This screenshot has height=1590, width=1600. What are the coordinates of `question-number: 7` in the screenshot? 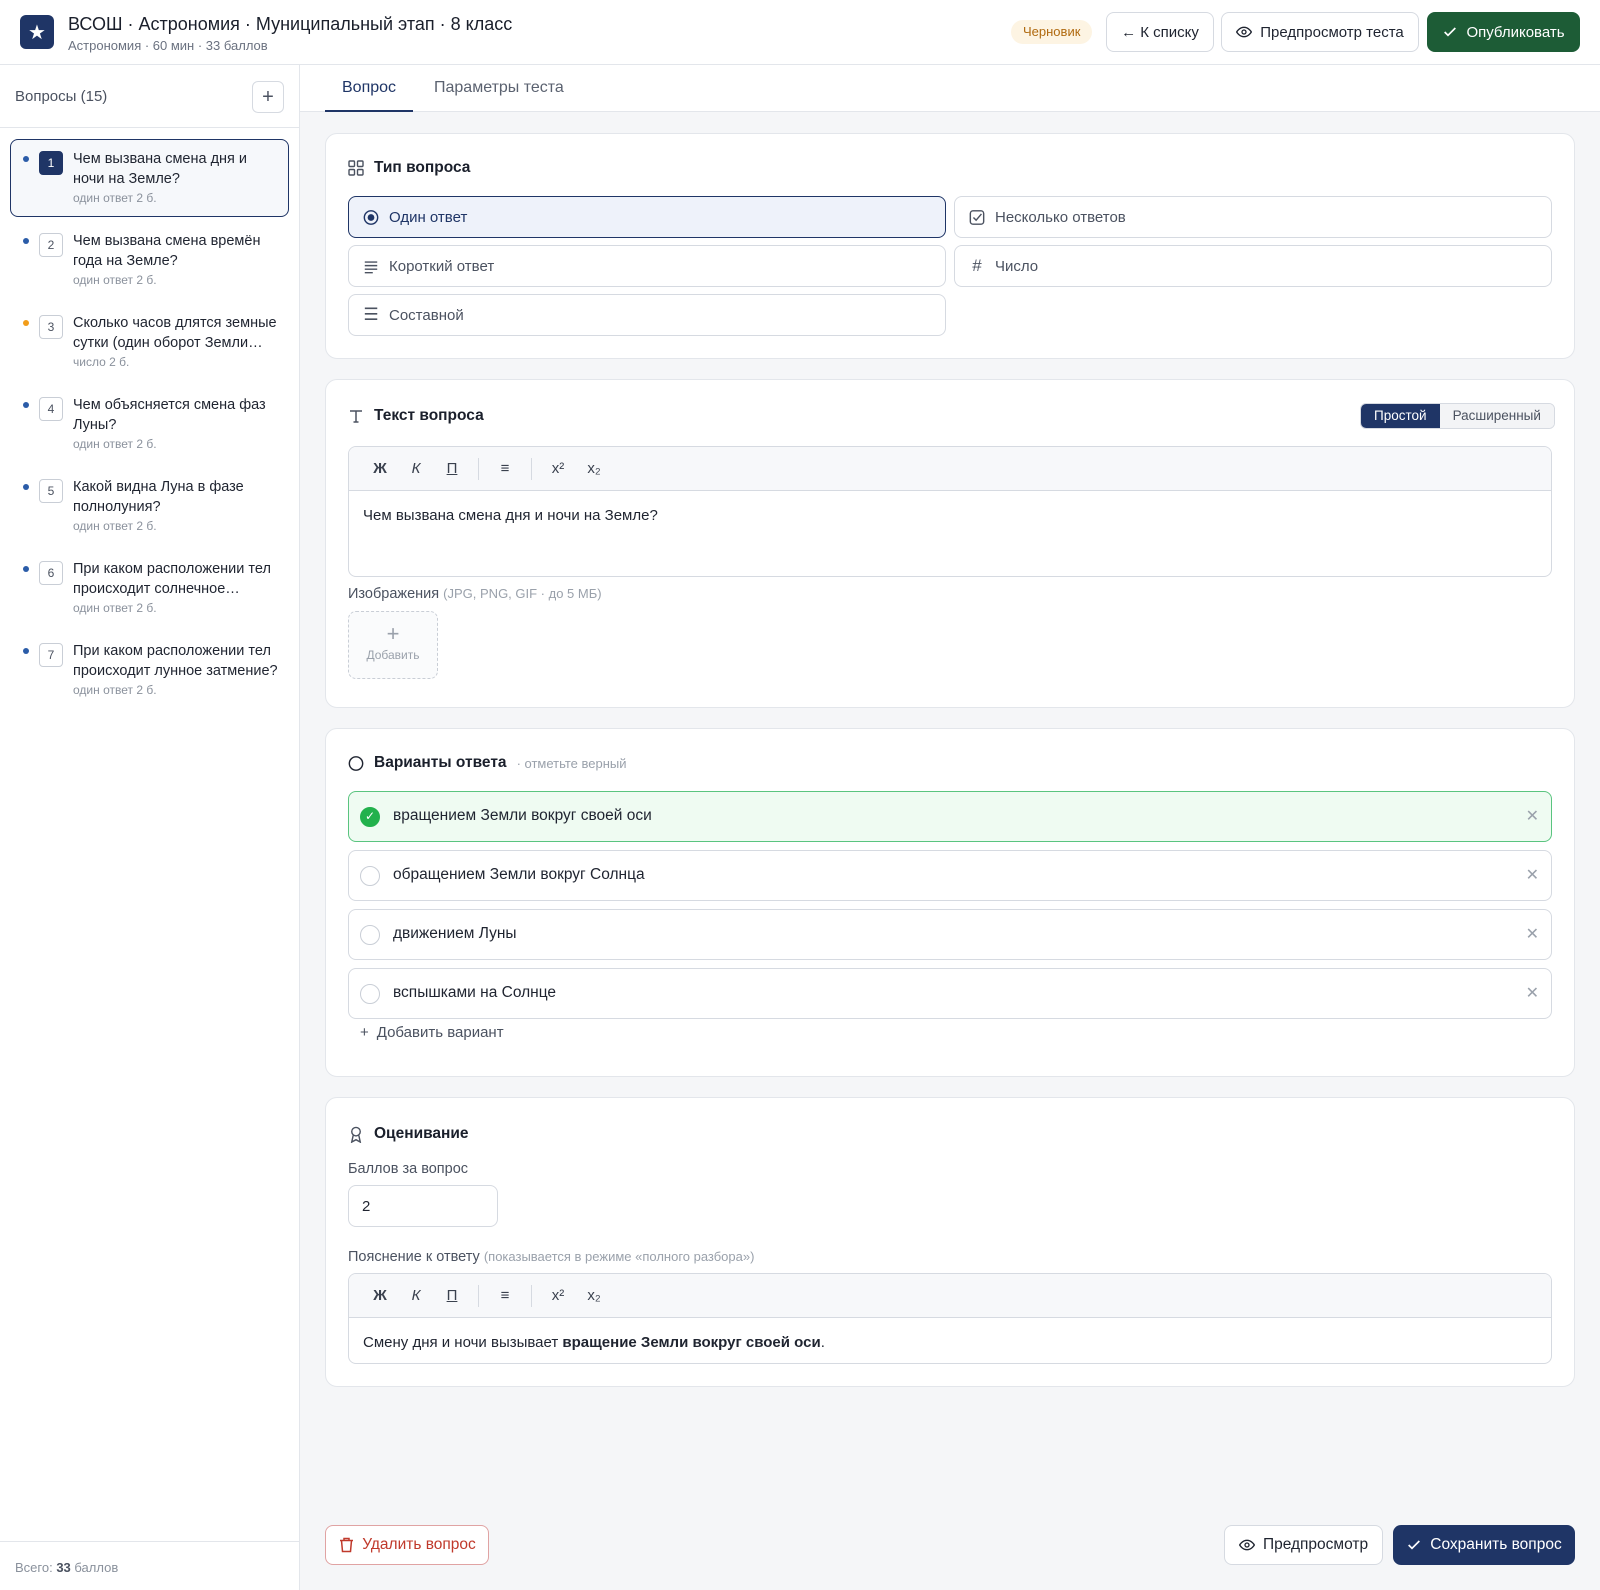 It's located at (51, 655).